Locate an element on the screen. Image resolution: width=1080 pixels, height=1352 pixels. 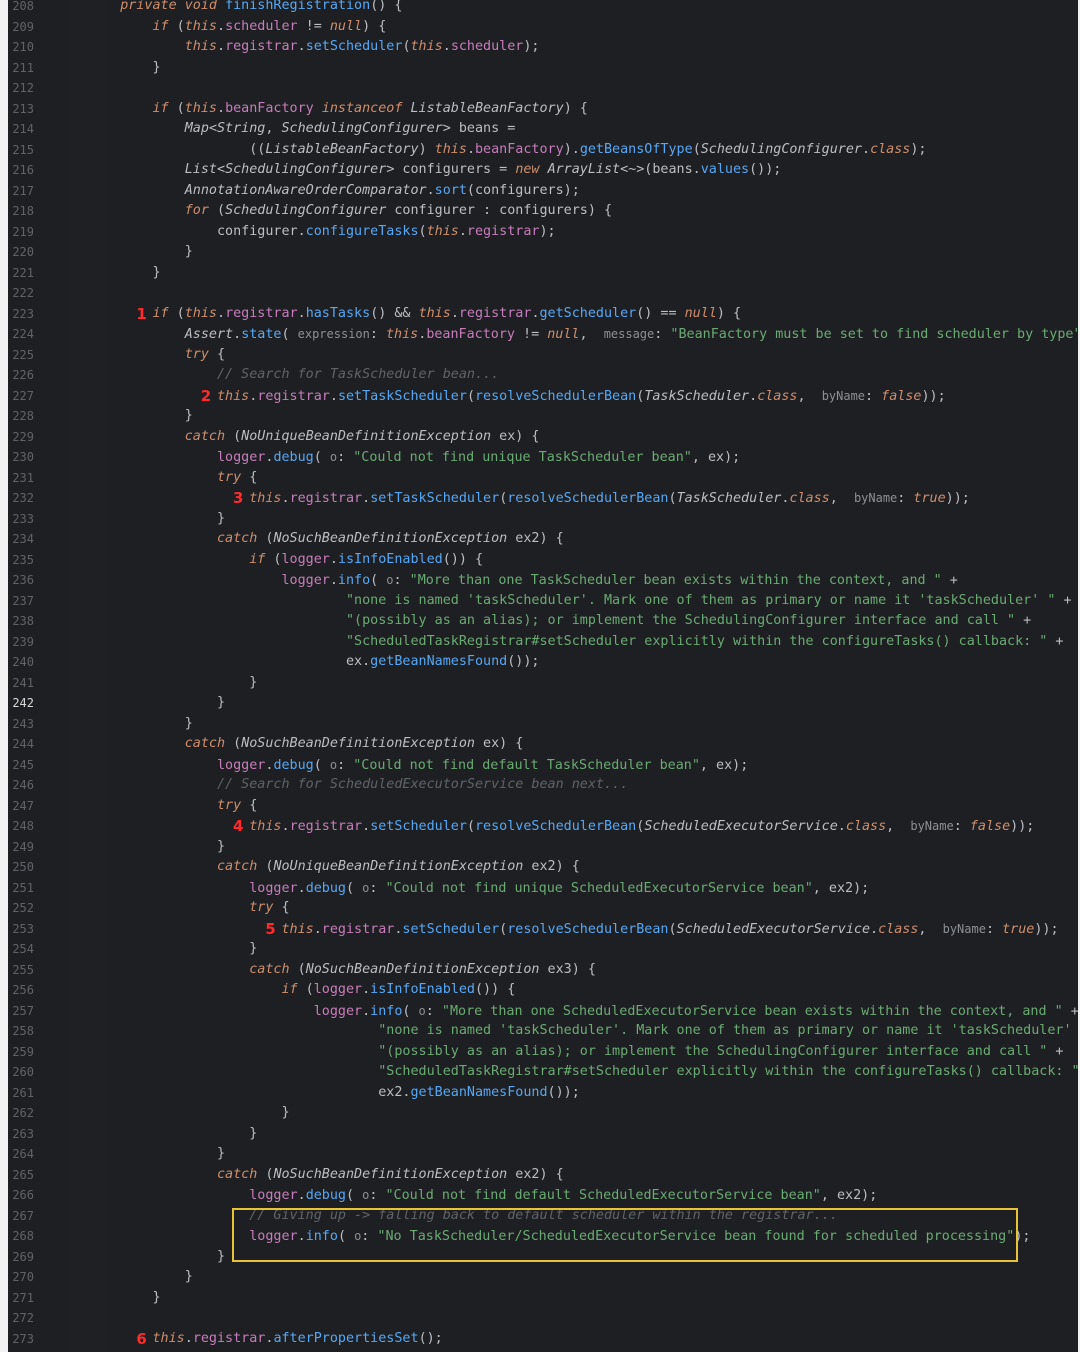
code-line: 249 } is located at coordinates (543, 847).